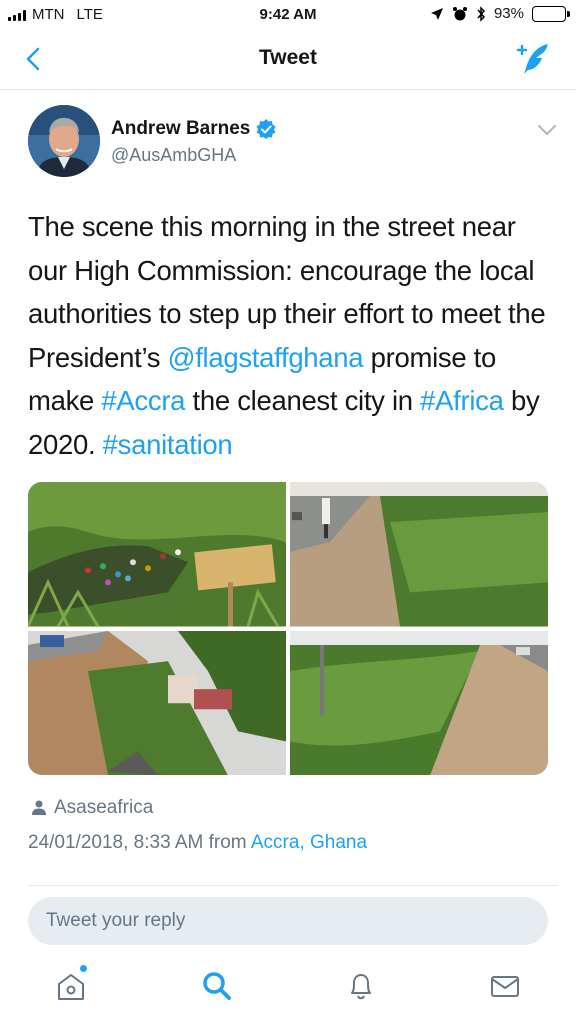  Describe the element at coordinates (293, 885) in the screenshot. I see `divider` at that location.